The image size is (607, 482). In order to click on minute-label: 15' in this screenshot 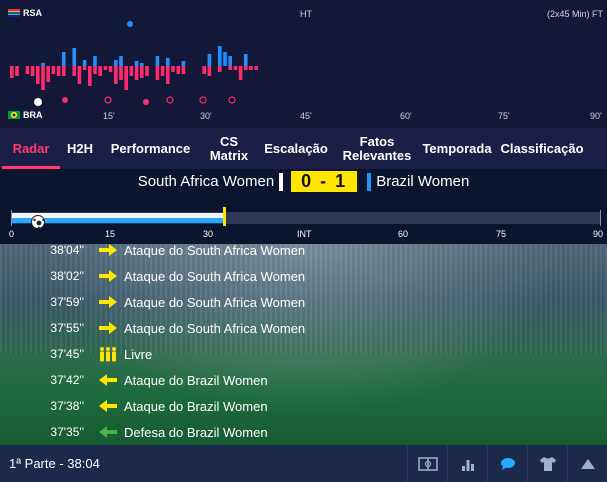, I will do `click(109, 116)`.